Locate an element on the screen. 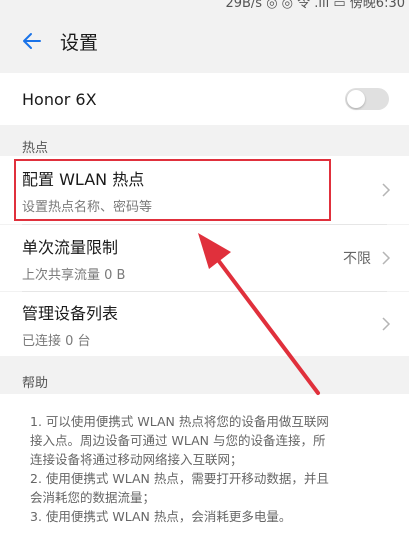  help-line: 1. 可以使用便携式 WLAN 热点将您的设备用做互联网 is located at coordinates (179, 421).